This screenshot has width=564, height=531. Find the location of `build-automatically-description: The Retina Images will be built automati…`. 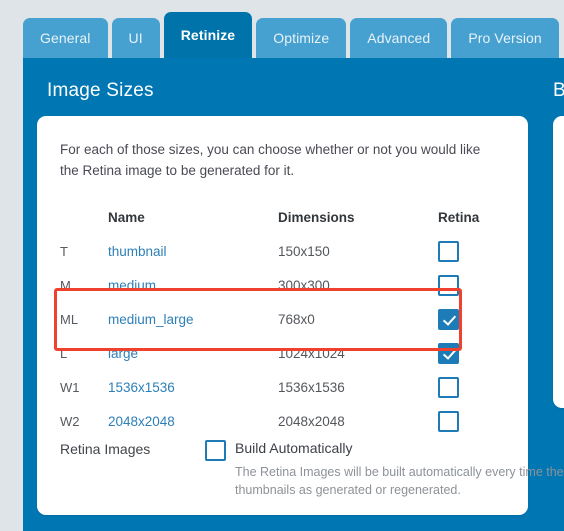

build-automatically-description: The Retina Images will be built automati… is located at coordinates (399, 481).